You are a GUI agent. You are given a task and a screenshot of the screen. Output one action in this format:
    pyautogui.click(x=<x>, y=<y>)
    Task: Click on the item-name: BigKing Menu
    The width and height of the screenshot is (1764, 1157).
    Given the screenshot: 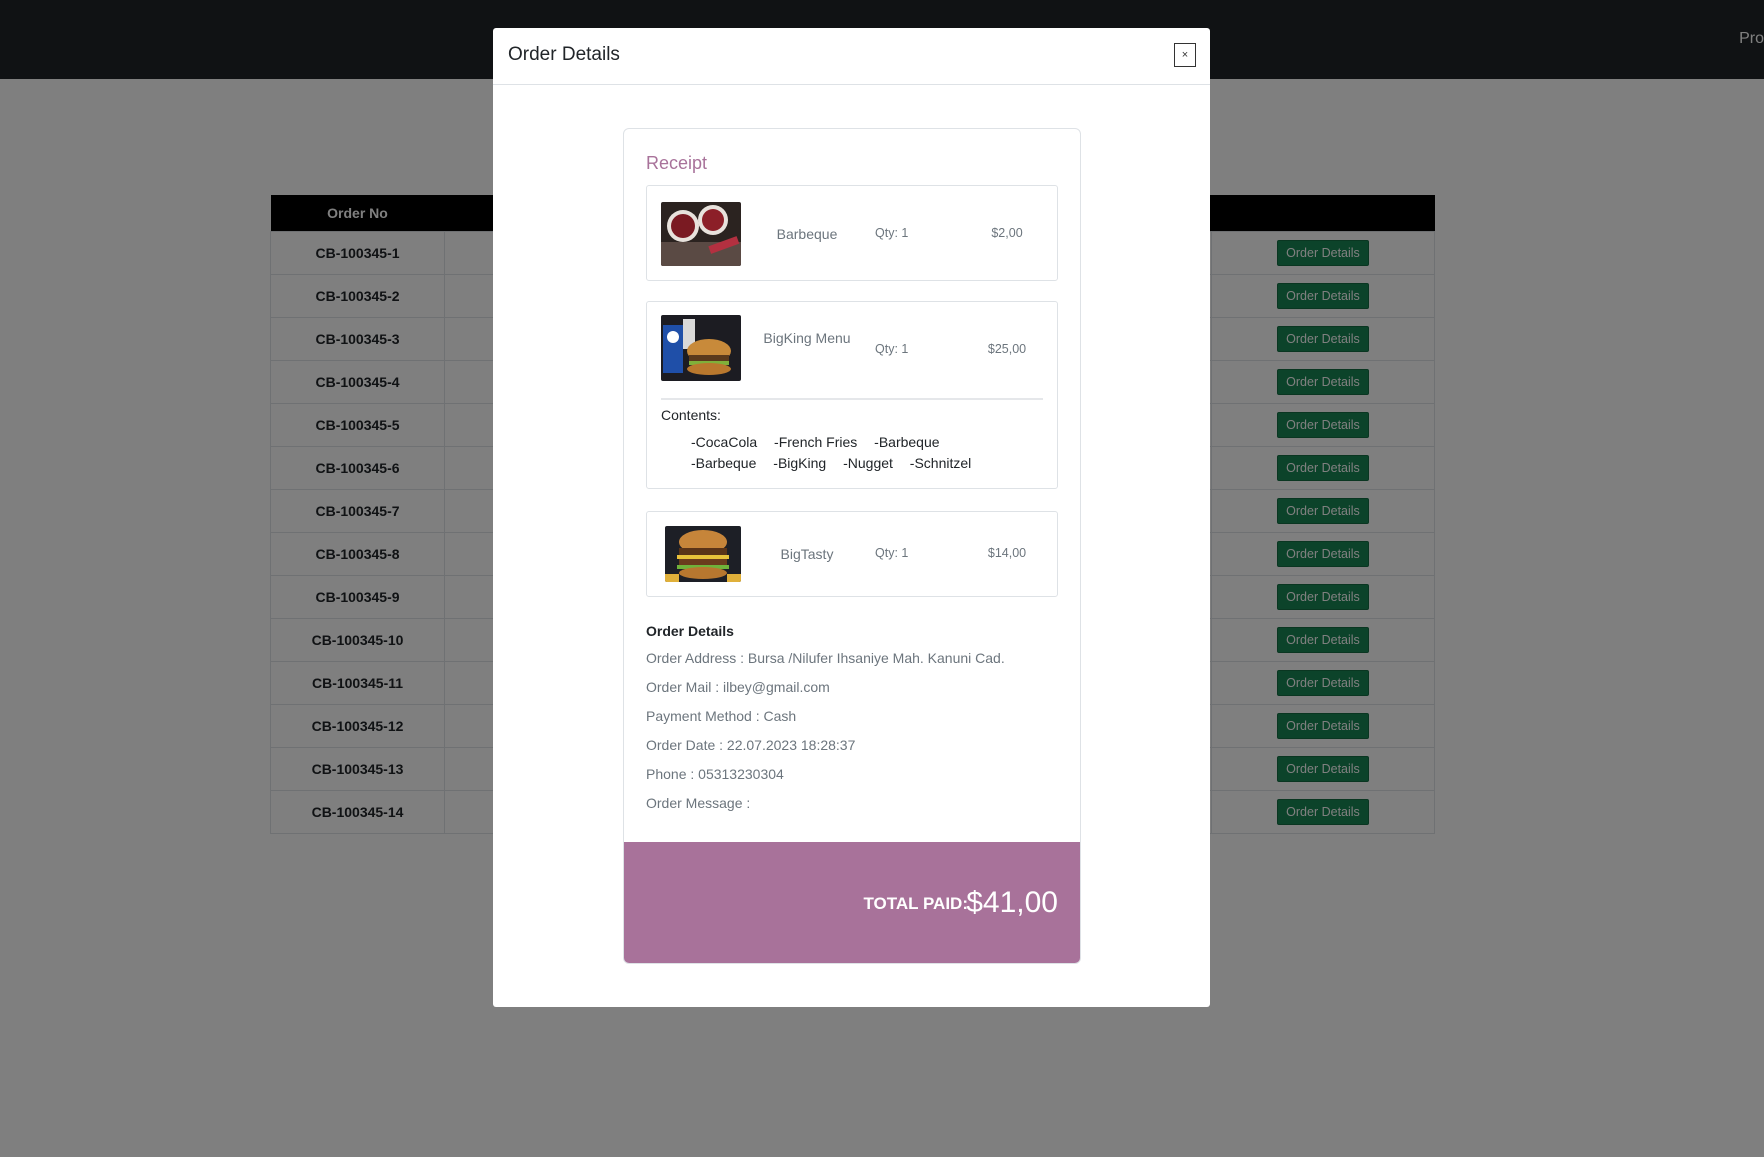 What is the action you would take?
    pyautogui.click(x=807, y=338)
    